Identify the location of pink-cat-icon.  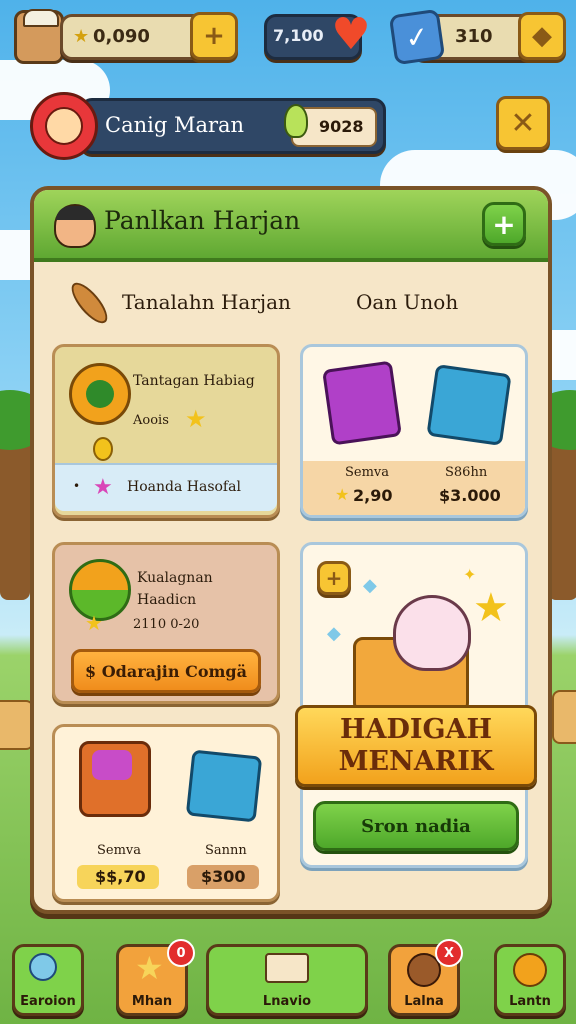
(432, 633).